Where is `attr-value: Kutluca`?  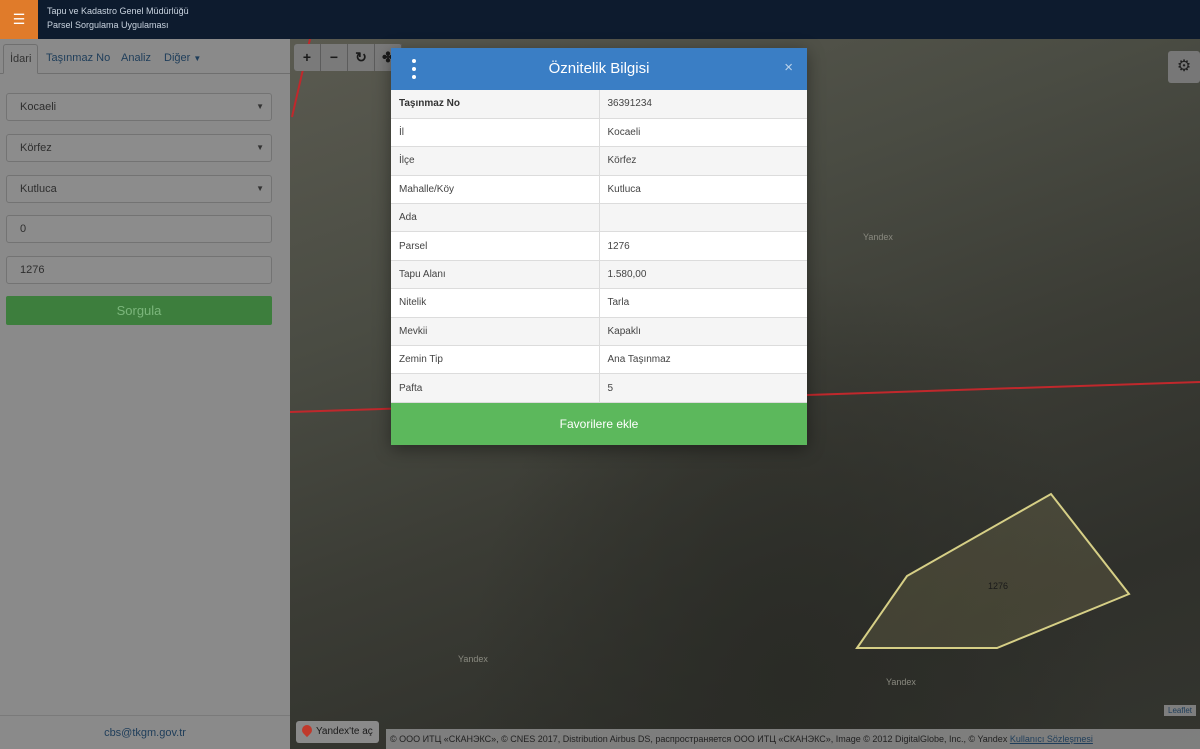
attr-value: Kutluca is located at coordinates (703, 190).